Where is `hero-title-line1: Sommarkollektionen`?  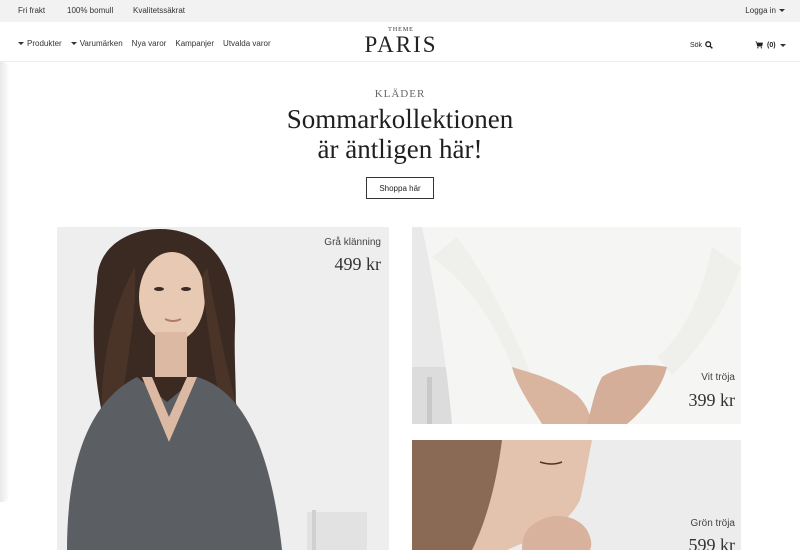
hero-title-line1: Sommarkollektionen is located at coordinates (400, 119).